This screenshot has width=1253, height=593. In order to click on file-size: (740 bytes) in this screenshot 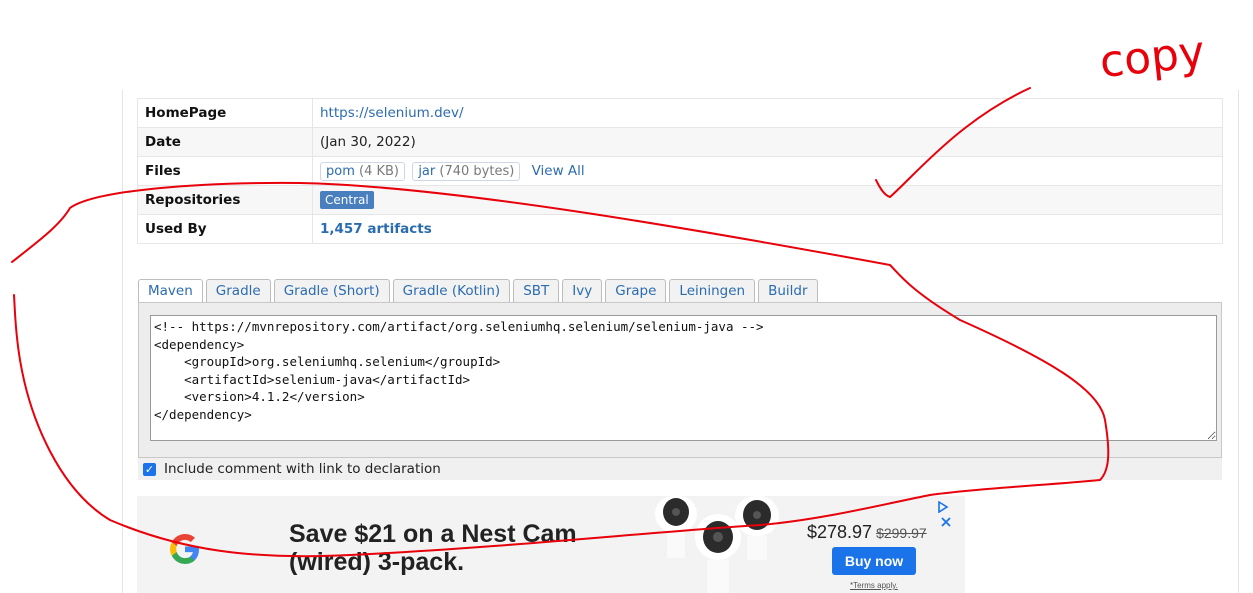, I will do `click(477, 171)`.